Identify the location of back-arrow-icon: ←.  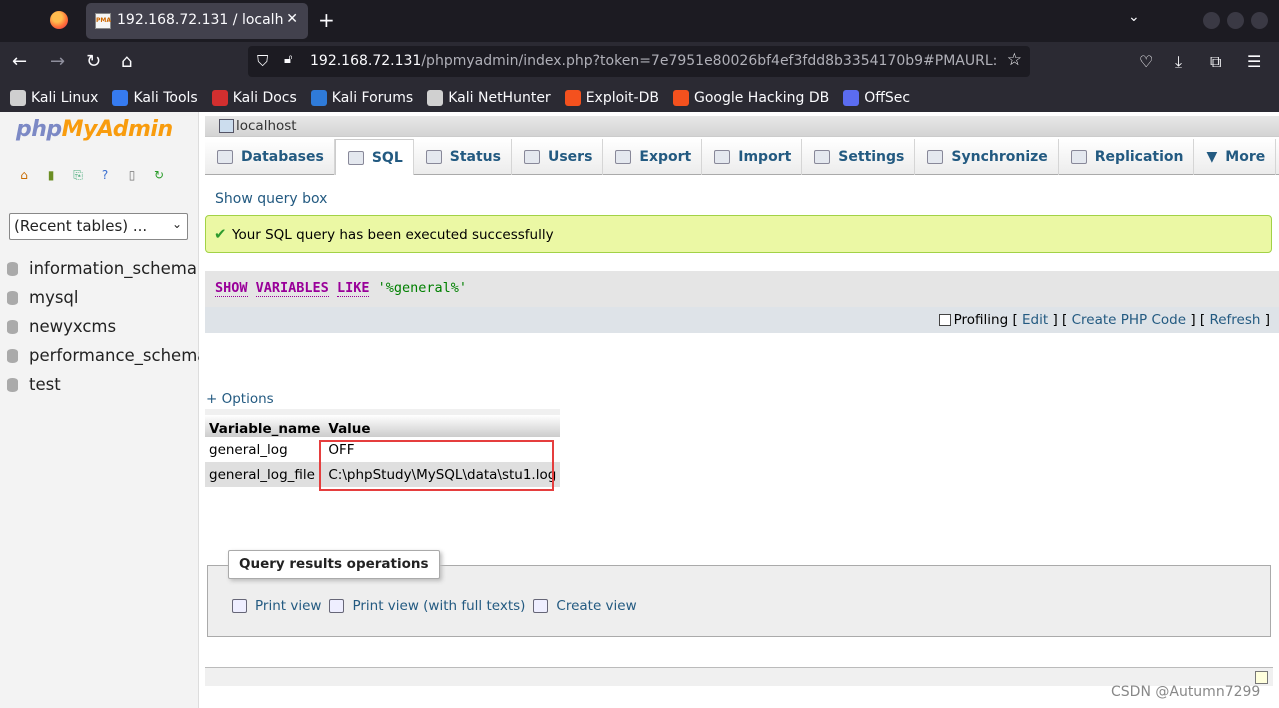
(19, 61).